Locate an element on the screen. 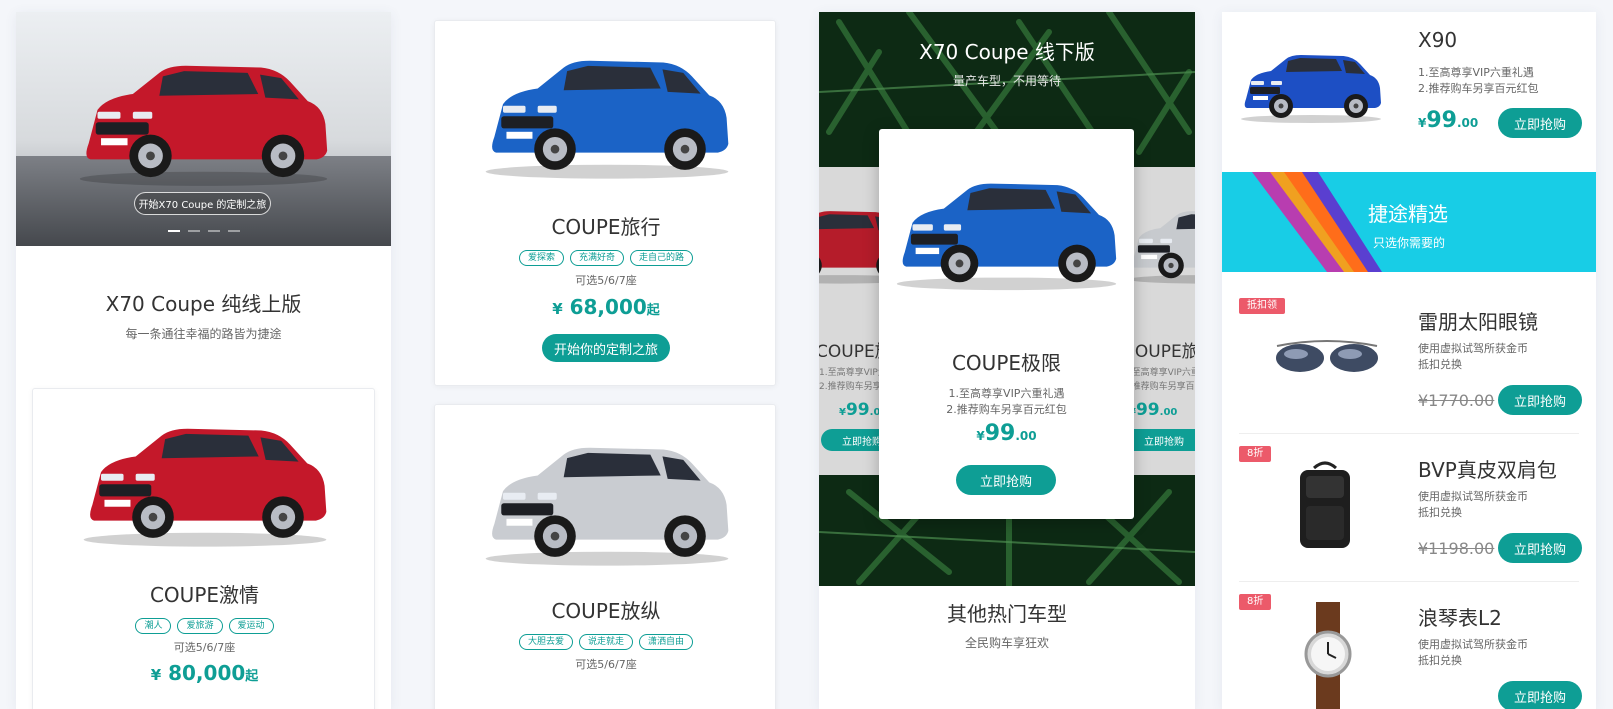 The image size is (1613, 709). product-title: 雷朋太阳眼镜 is located at coordinates (1478, 322).